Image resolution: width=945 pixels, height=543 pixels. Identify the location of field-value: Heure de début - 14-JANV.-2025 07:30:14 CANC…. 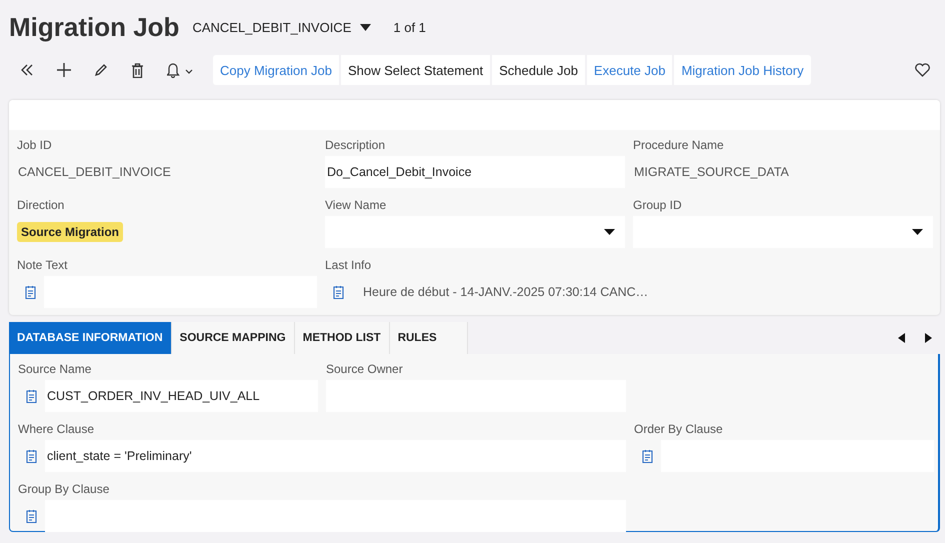
(505, 292).